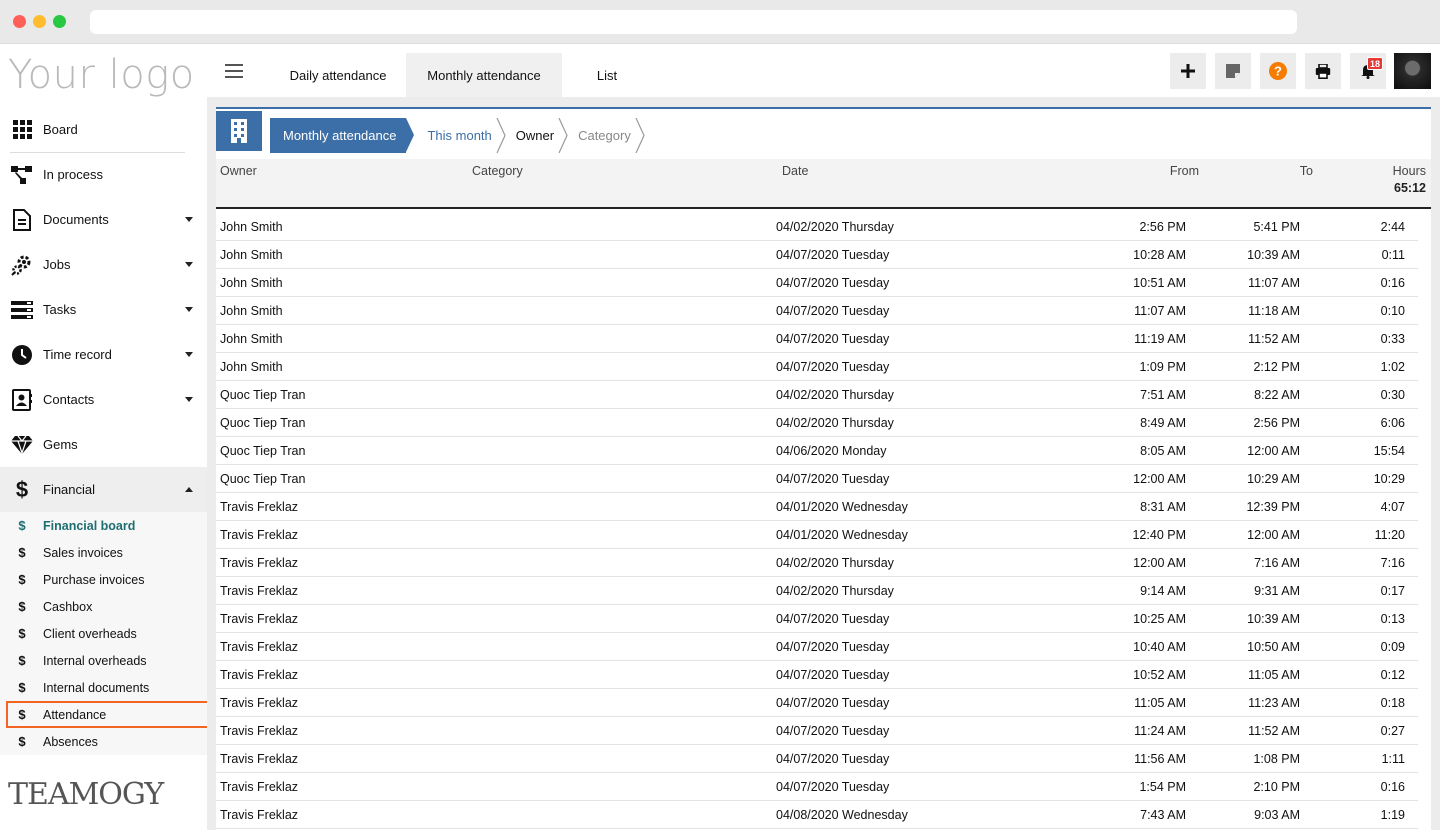  I want to click on sidebar-item-jobs: Jobs, so click(103, 264).